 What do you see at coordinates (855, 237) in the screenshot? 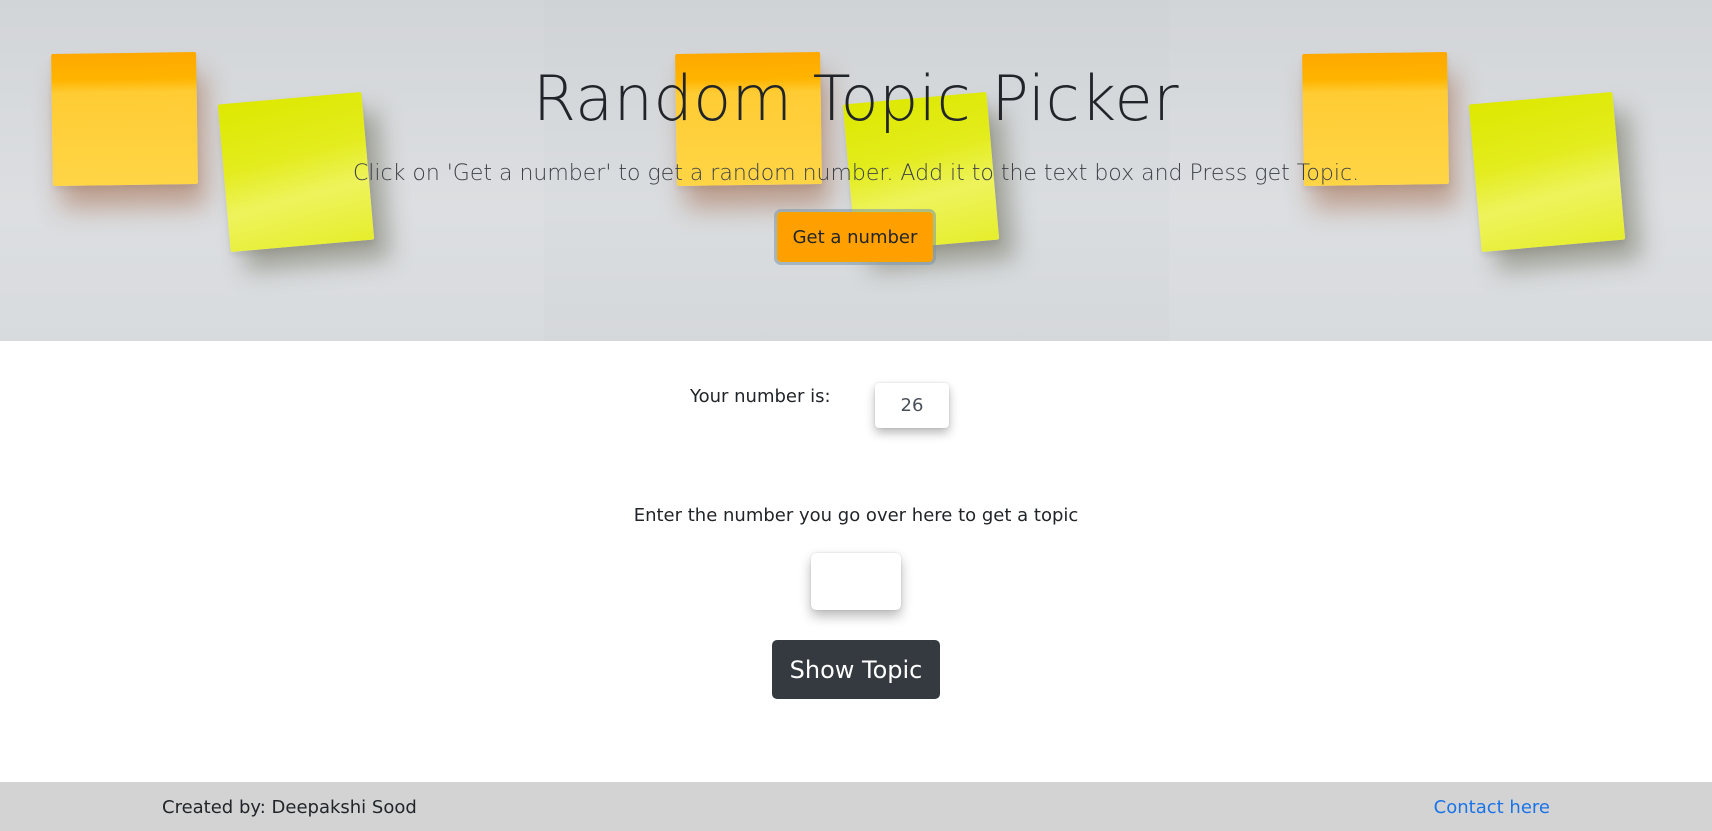
I see `get-number-button: Get a number` at bounding box center [855, 237].